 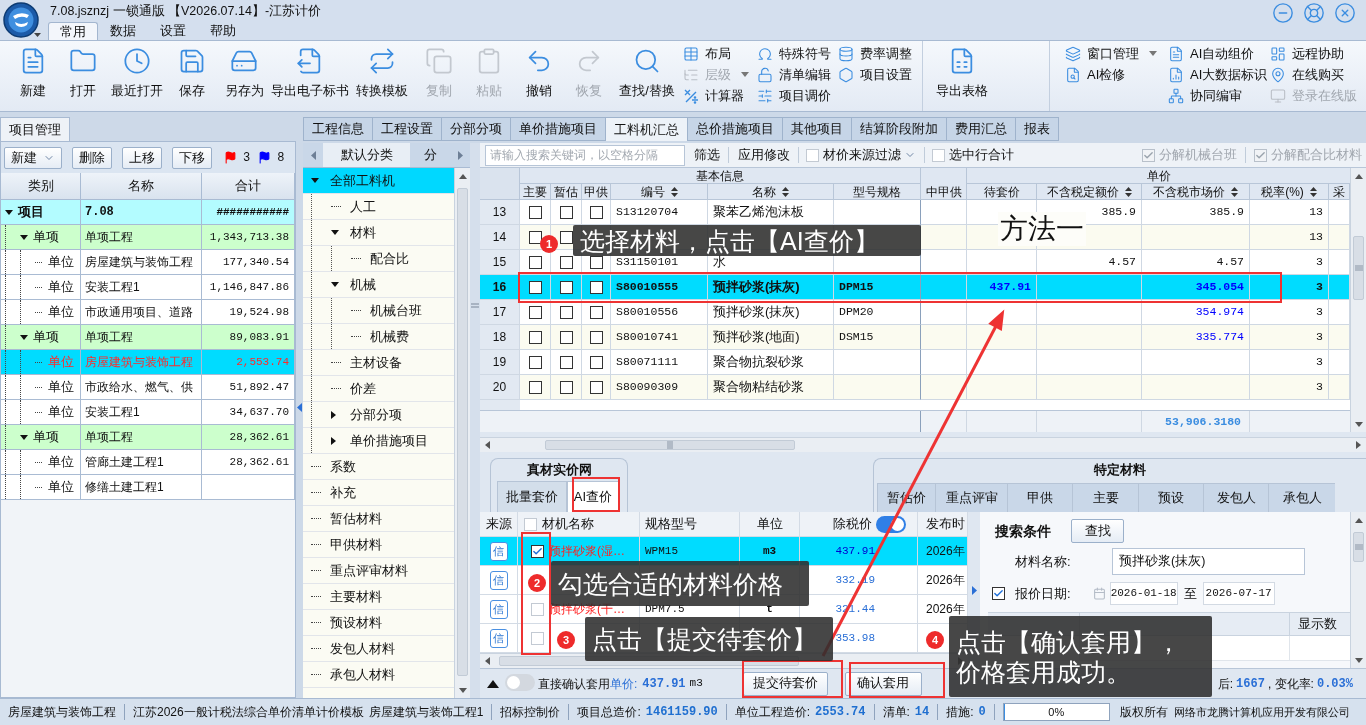 I want to click on table-cell-text: 437.91, so click(x=855, y=551).